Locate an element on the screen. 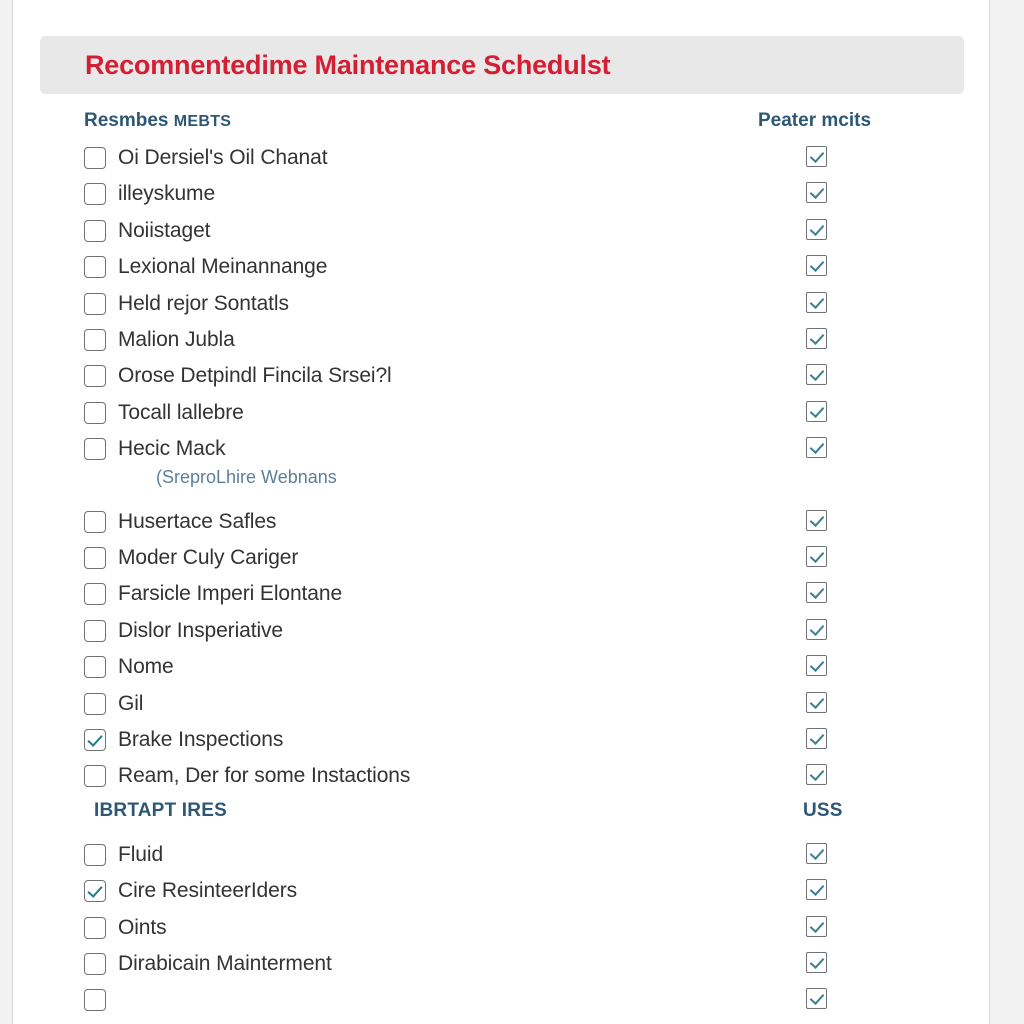 The height and width of the screenshot is (1024, 1024). column-header-left: Resmbes MEBTS is located at coordinates (157, 121).